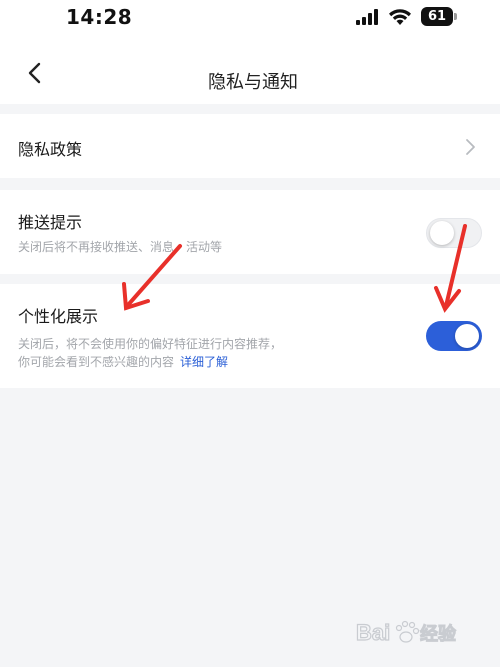 This screenshot has width=500, height=667. What do you see at coordinates (373, 632) in the screenshot?
I see `svg-text: Bai` at bounding box center [373, 632].